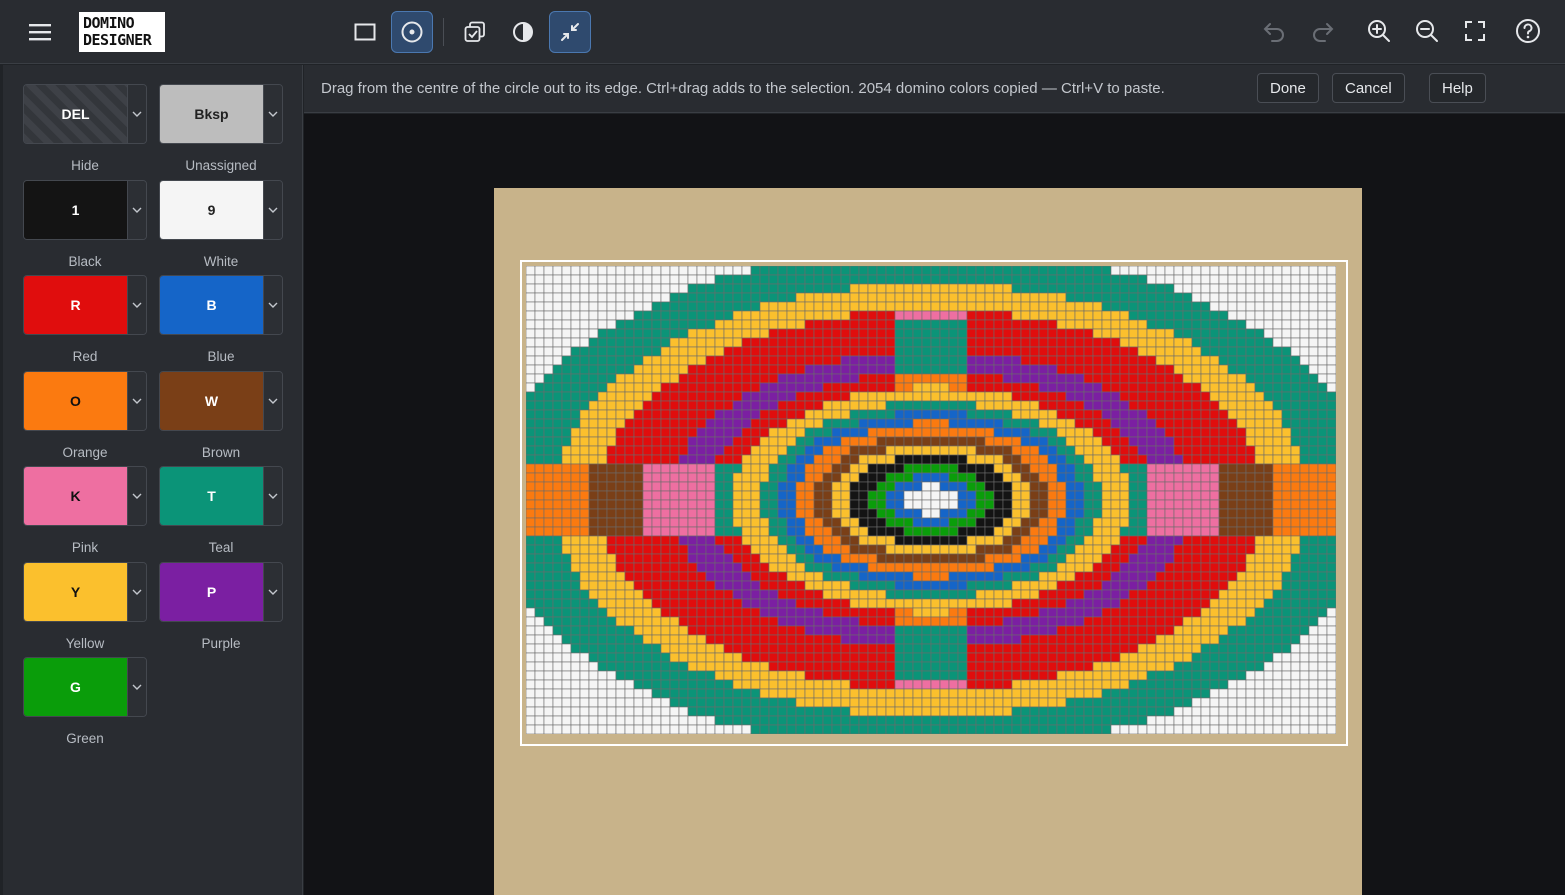 The width and height of the screenshot is (1565, 895). I want to click on fullscreen-button, so click(1475, 31).